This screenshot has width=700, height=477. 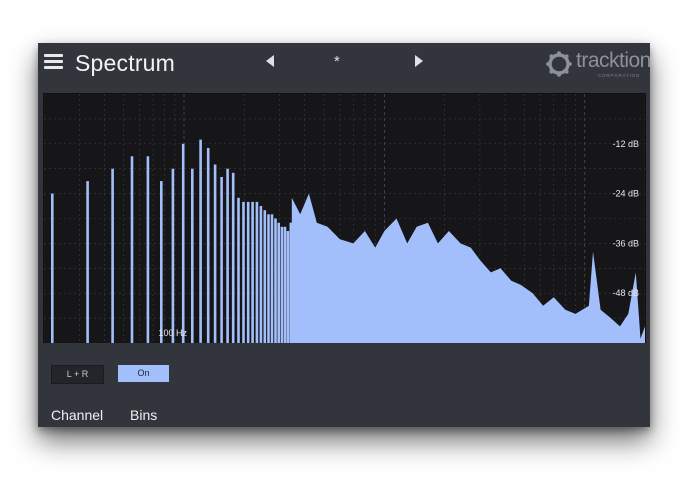 I want to click on plugin-title: Spectrum, so click(x=125, y=63).